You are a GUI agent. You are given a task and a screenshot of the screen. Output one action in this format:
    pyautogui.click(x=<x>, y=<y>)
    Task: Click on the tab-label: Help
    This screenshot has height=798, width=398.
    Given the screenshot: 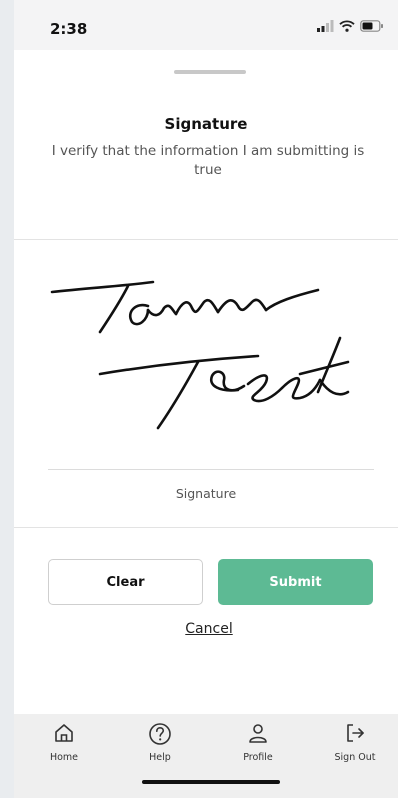 What is the action you would take?
    pyautogui.click(x=160, y=757)
    